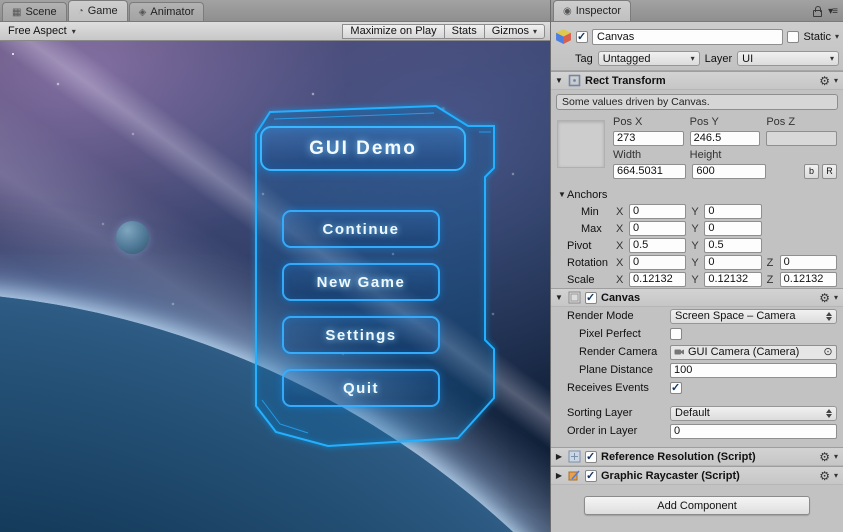 The image size is (843, 532). I want to click on pivot-label: Pivot, so click(579, 245).